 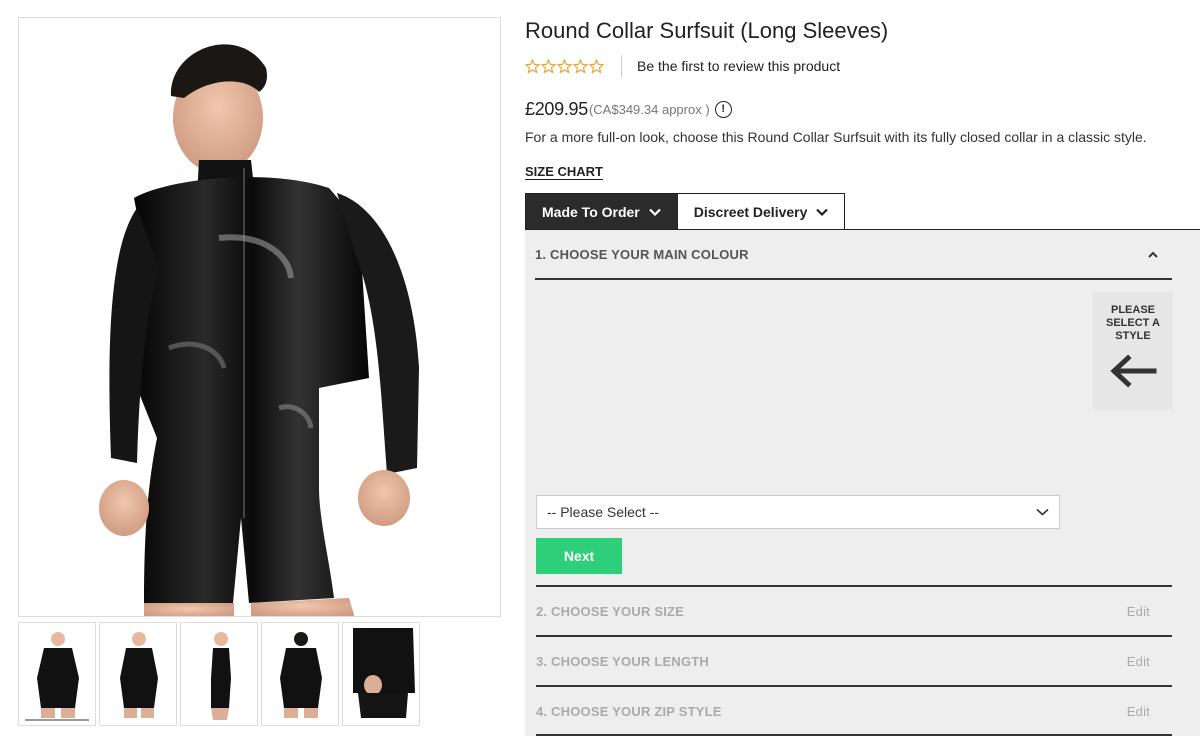 What do you see at coordinates (649, 109) in the screenshot?
I see `price-approx: (CA$349.34 approx )` at bounding box center [649, 109].